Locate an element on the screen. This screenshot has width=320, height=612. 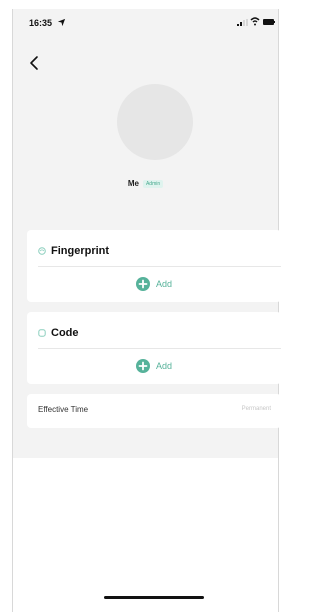
code-icon is located at coordinates (42, 333).